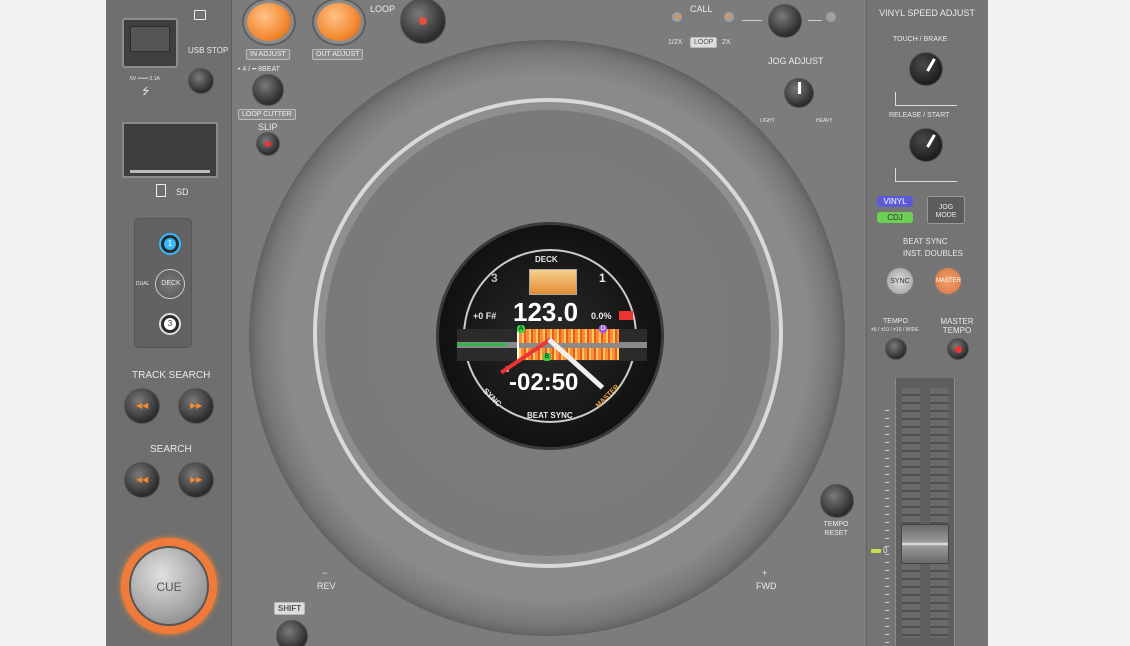 The height and width of the screenshot is (646, 1130). I want to click on hot-cue-a-marker: A, so click(521, 329).